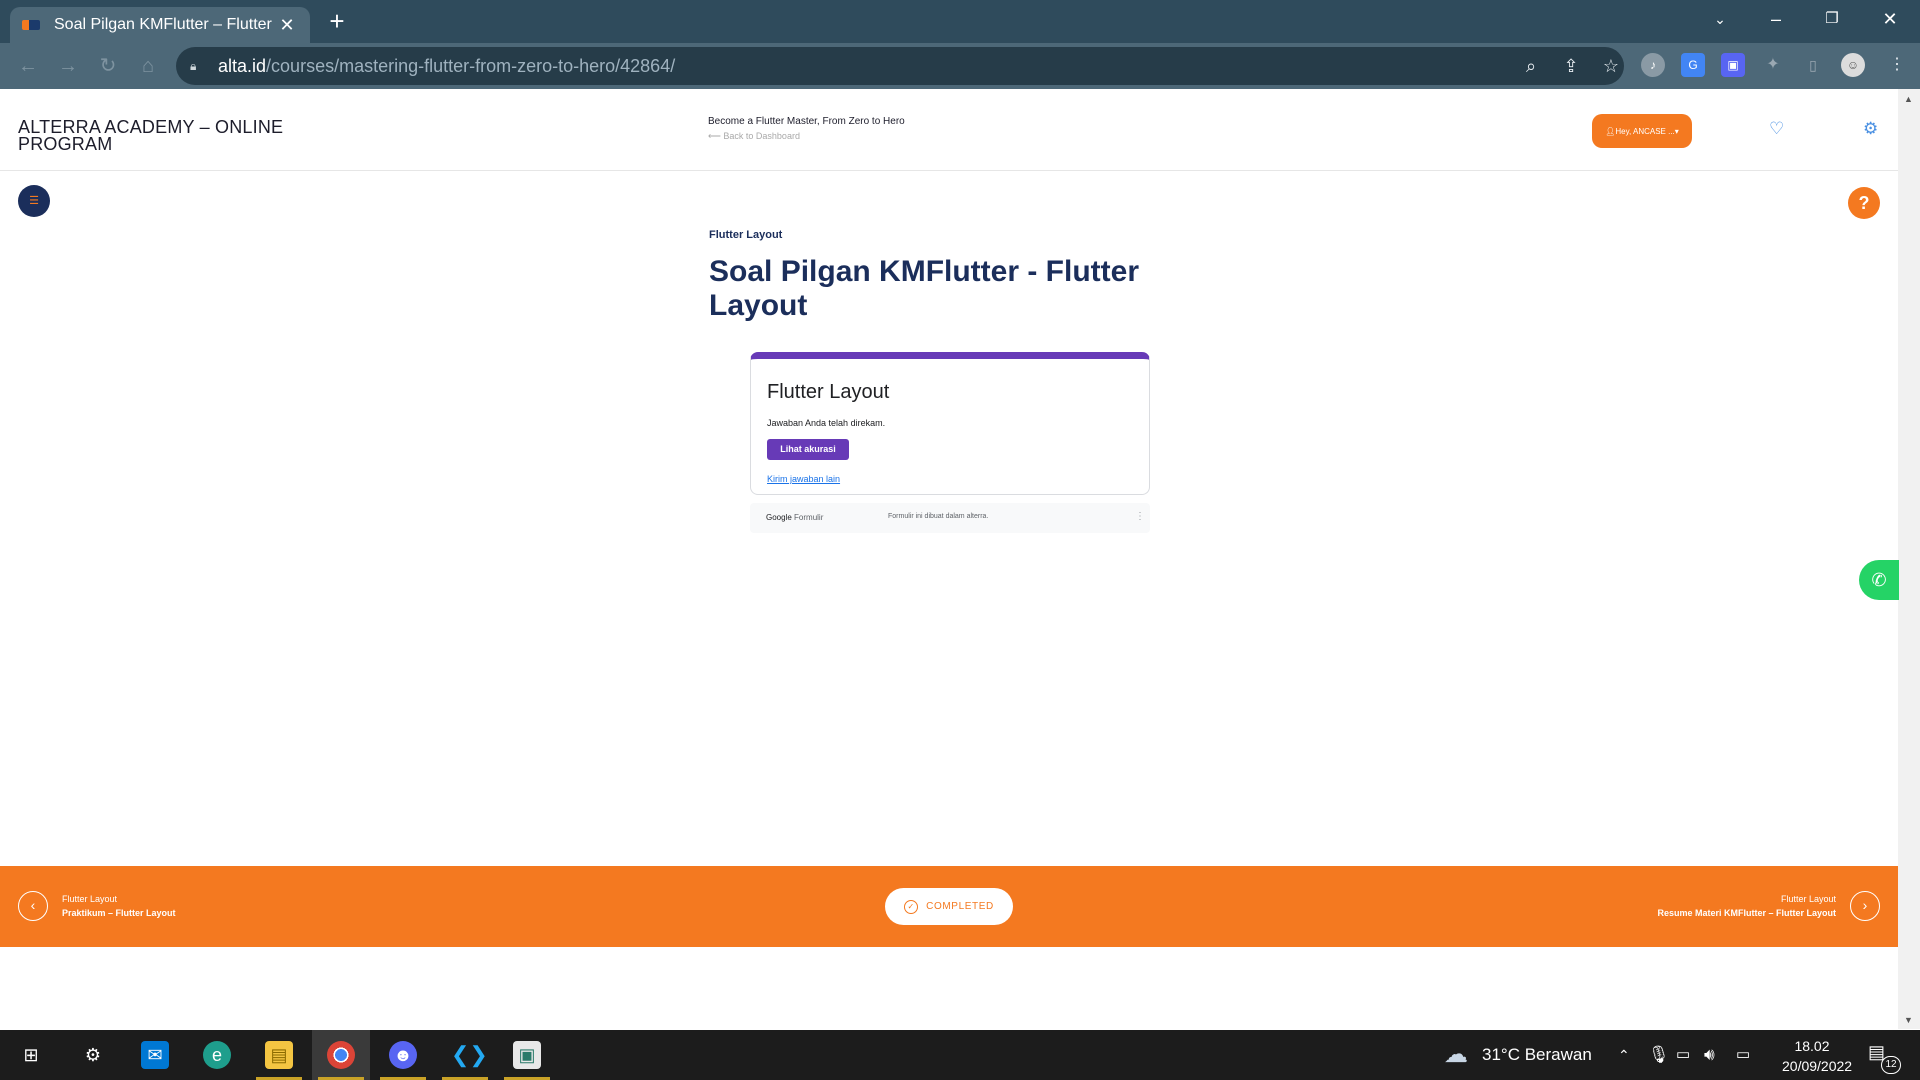 This screenshot has height=1080, width=1920. What do you see at coordinates (716, 136) in the screenshot?
I see `back-arrow-icon: ⟵` at bounding box center [716, 136].